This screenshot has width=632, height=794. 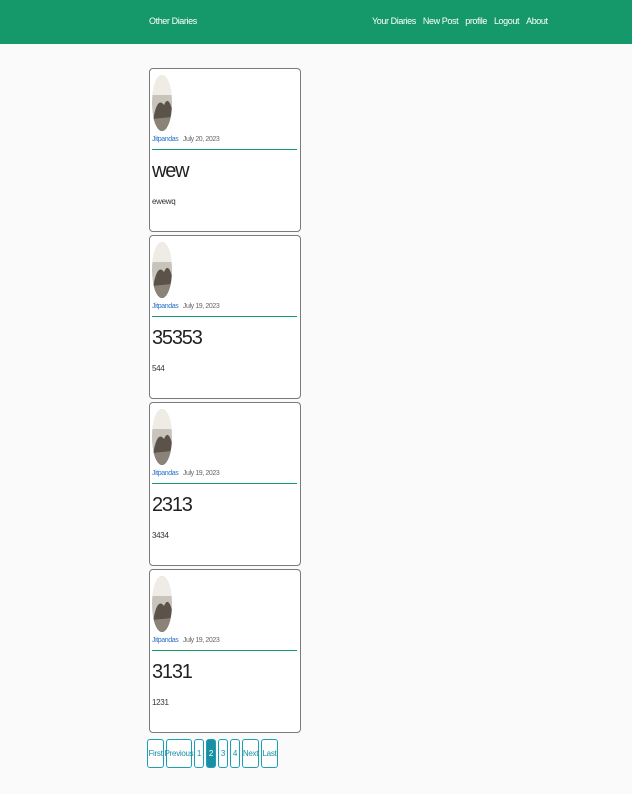 I want to click on post-card: Jitpandas July 20, 2023 wew ewewq, so click(x=225, y=150).